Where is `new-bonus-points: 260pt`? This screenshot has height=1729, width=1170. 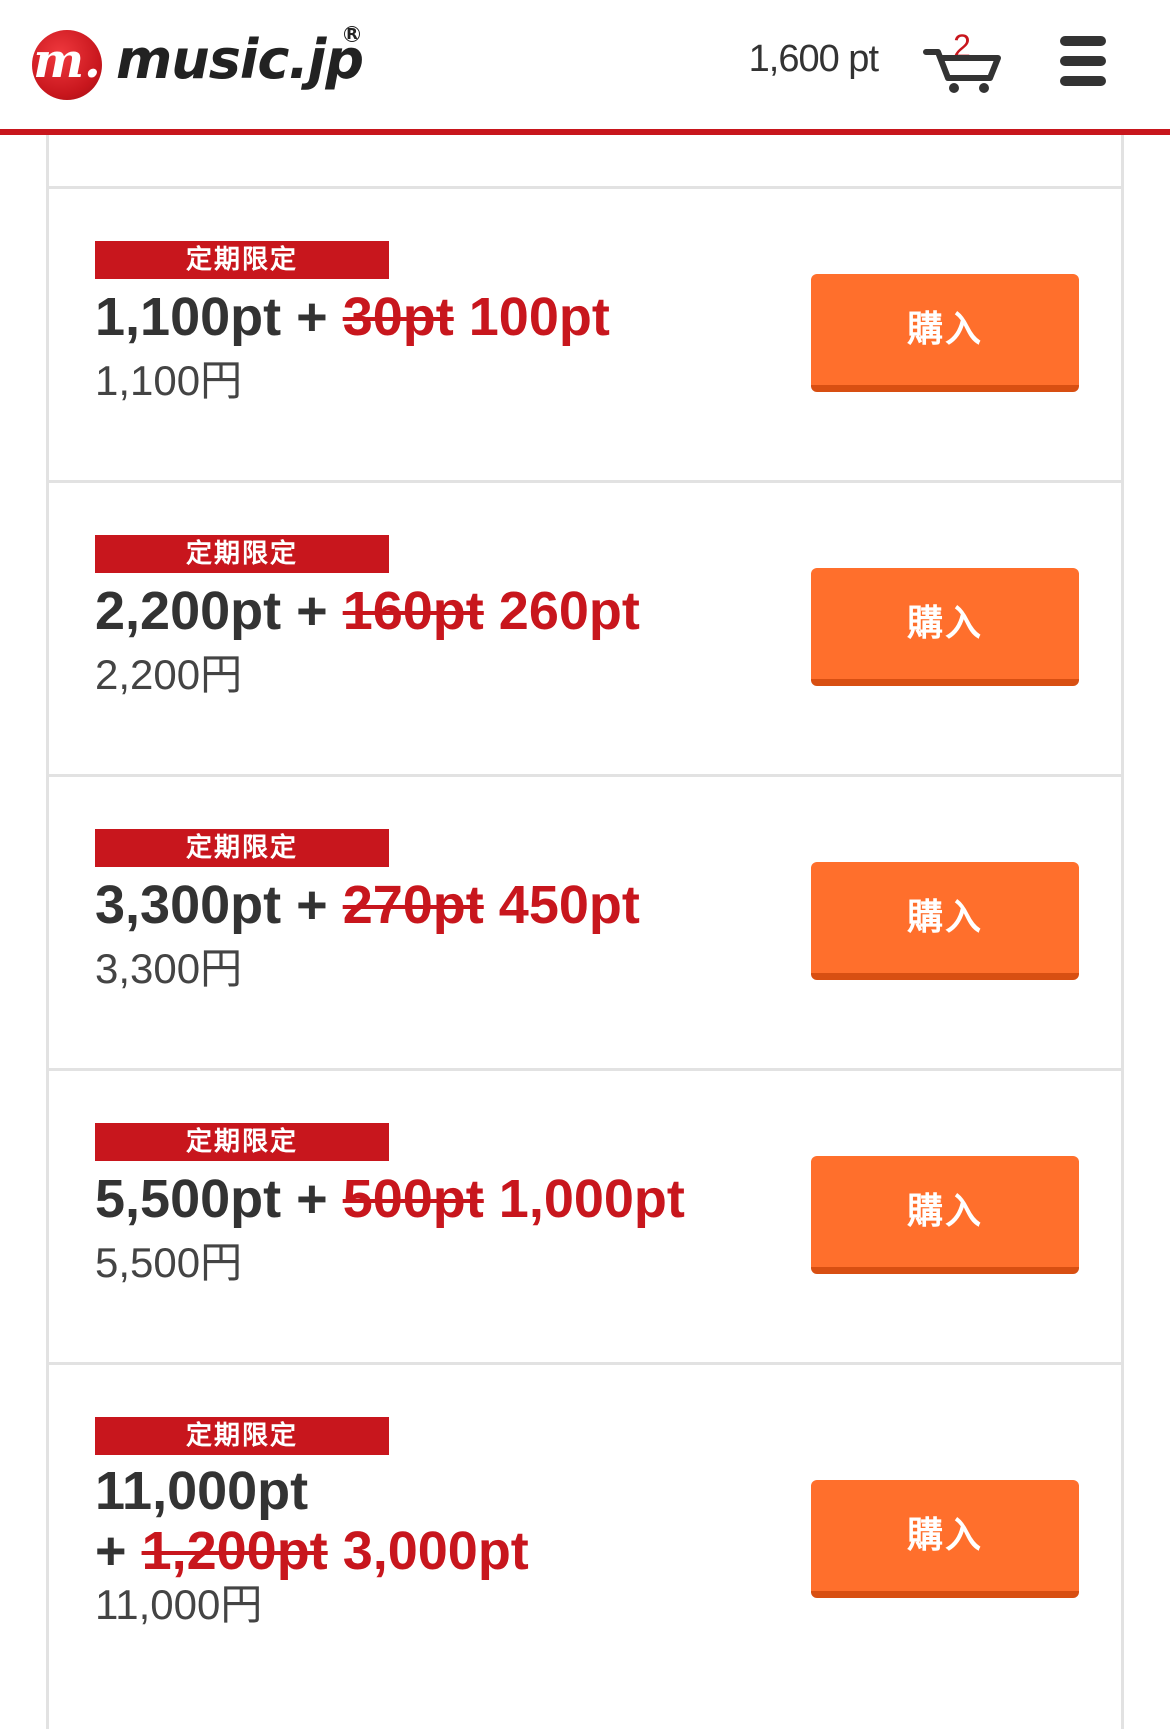
new-bonus-points: 260pt is located at coordinates (569, 611).